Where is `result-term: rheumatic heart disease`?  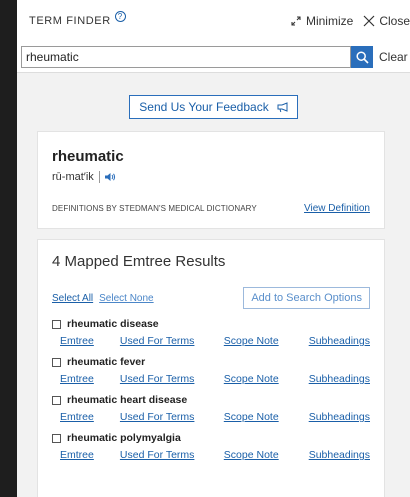
result-term: rheumatic heart disease is located at coordinates (127, 400).